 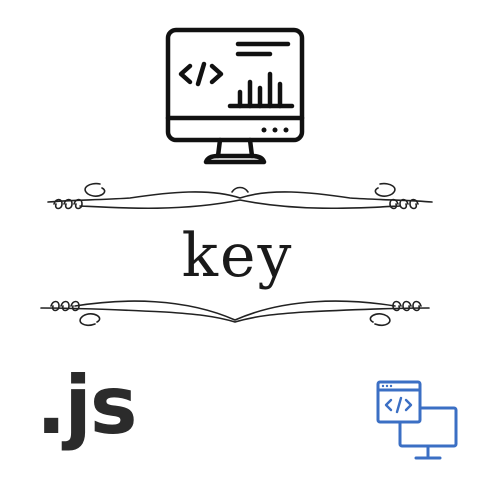 I want to click on window-code-monitor-icon, so click(x=417, y=420).